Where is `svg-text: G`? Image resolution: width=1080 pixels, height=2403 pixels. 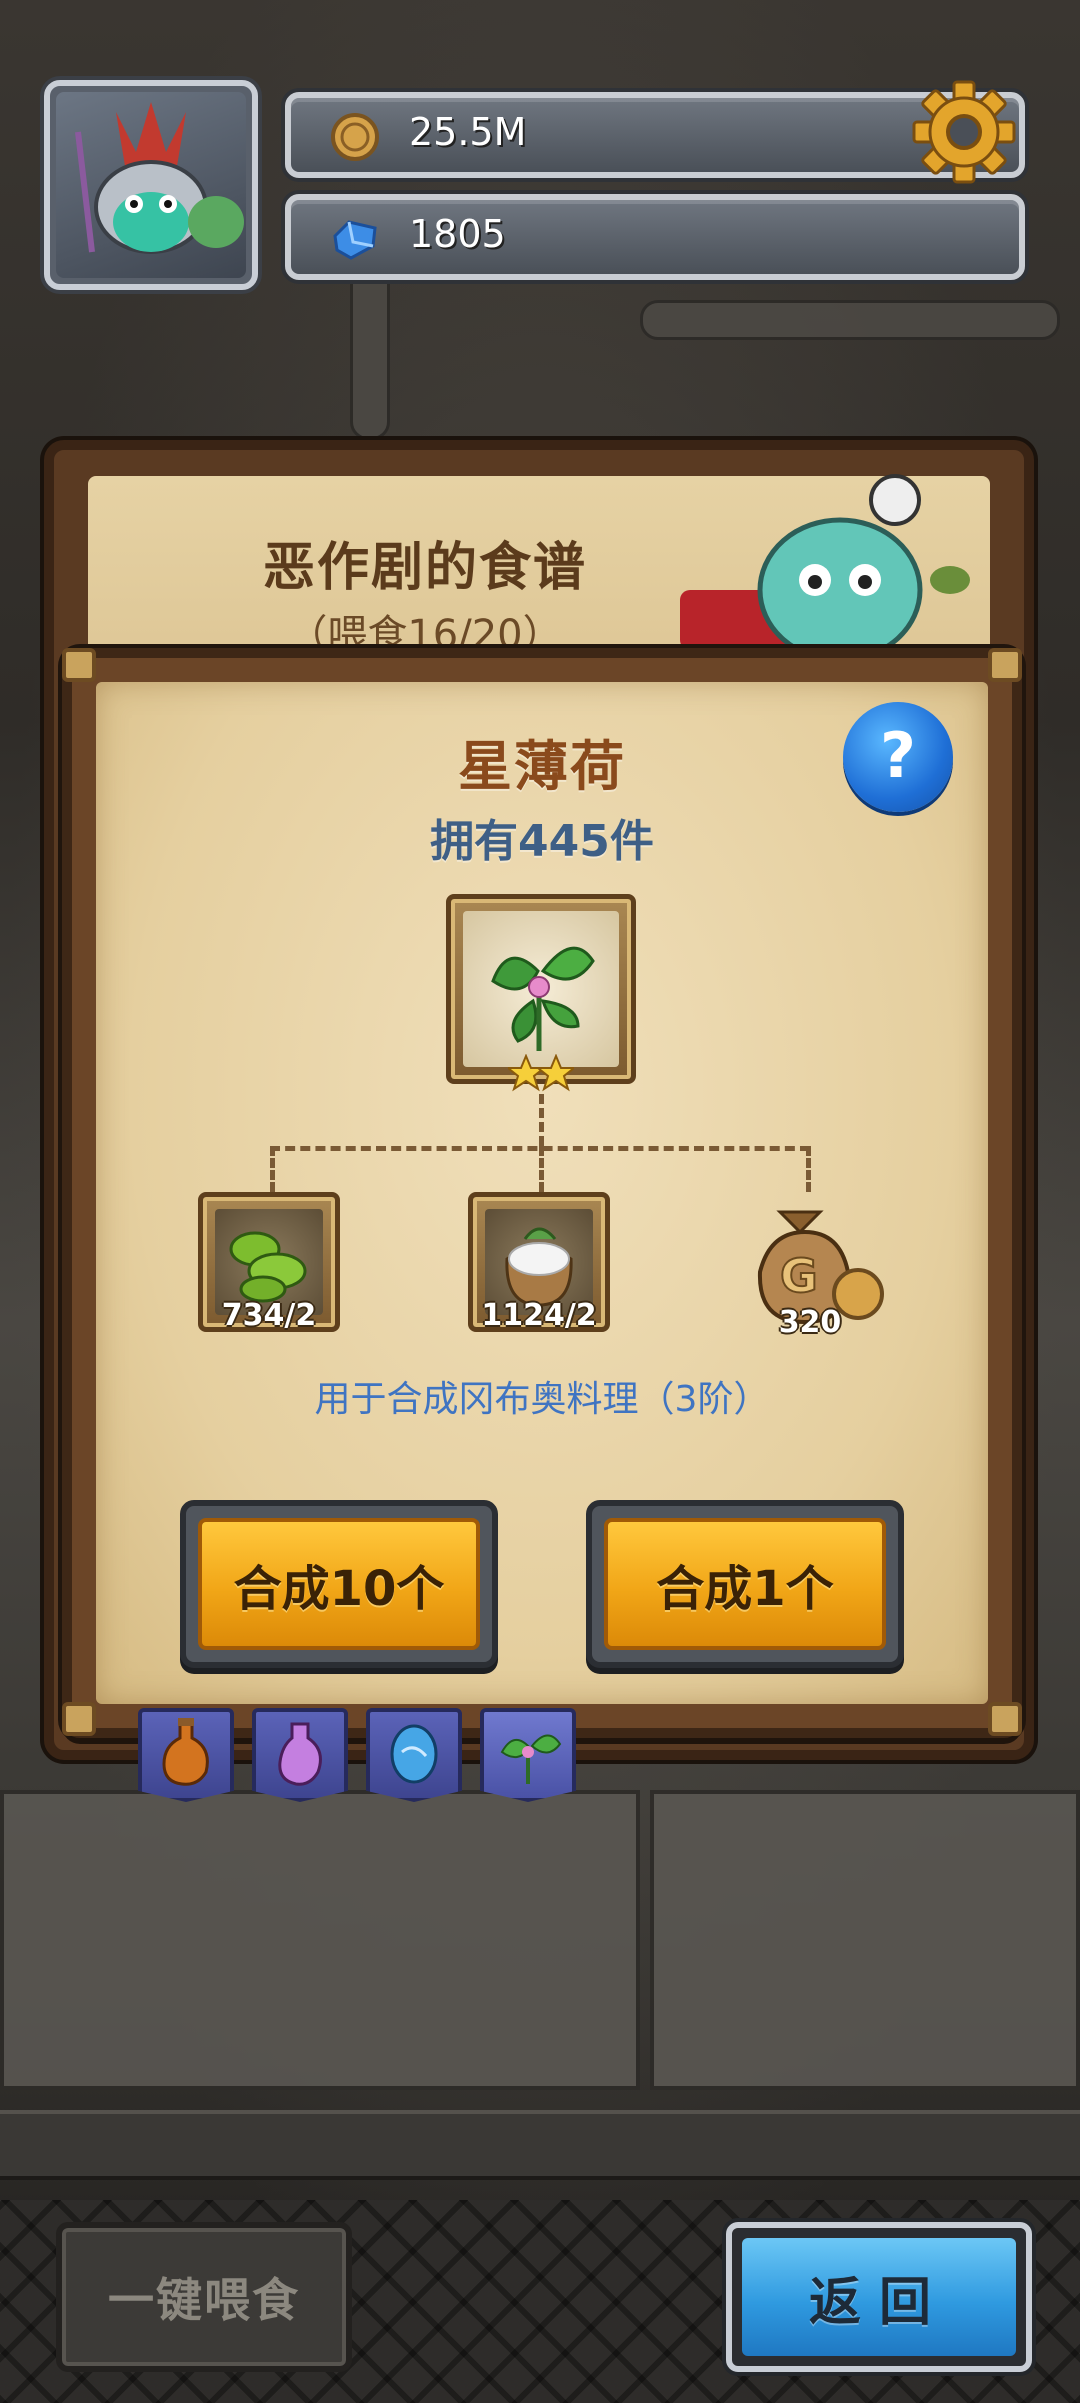
svg-text: G is located at coordinates (799, 1276).